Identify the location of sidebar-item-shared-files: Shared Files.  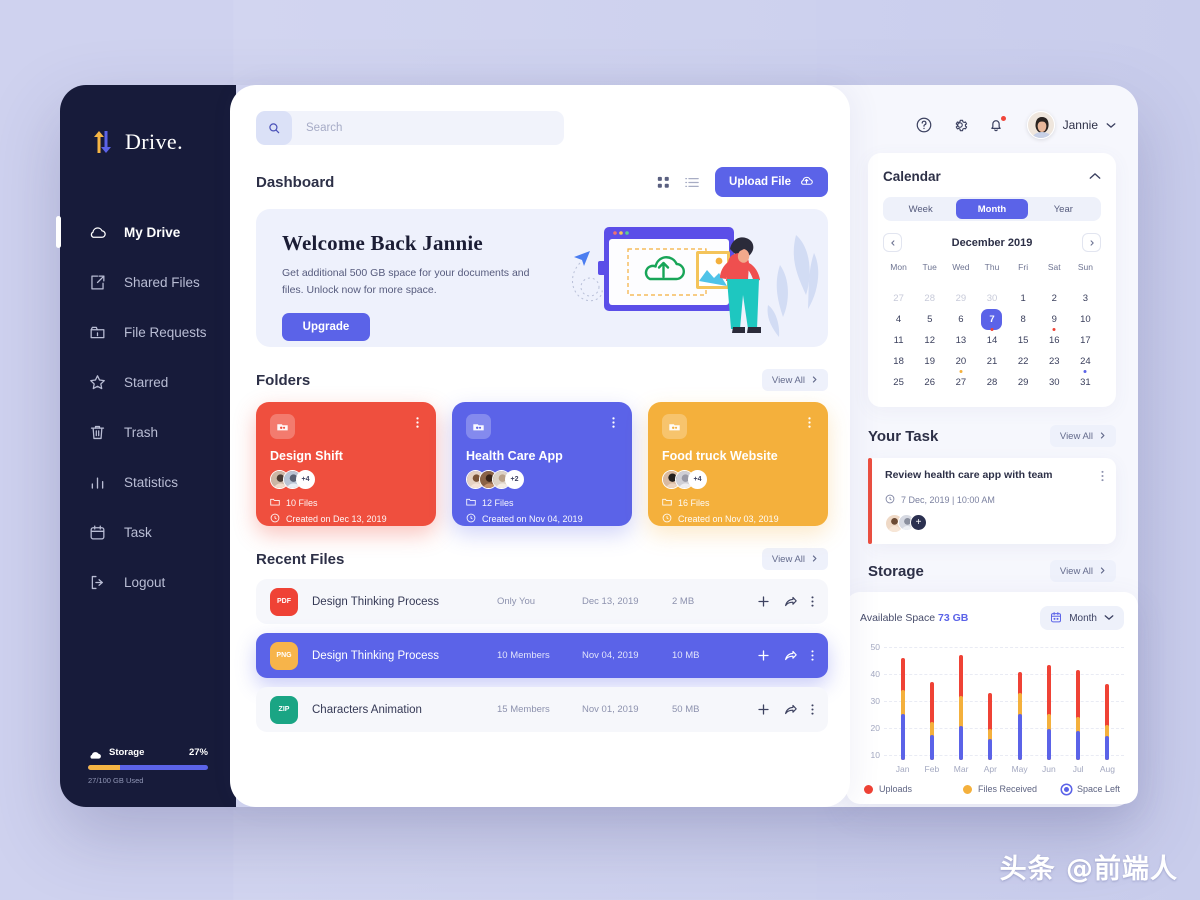
(148, 282).